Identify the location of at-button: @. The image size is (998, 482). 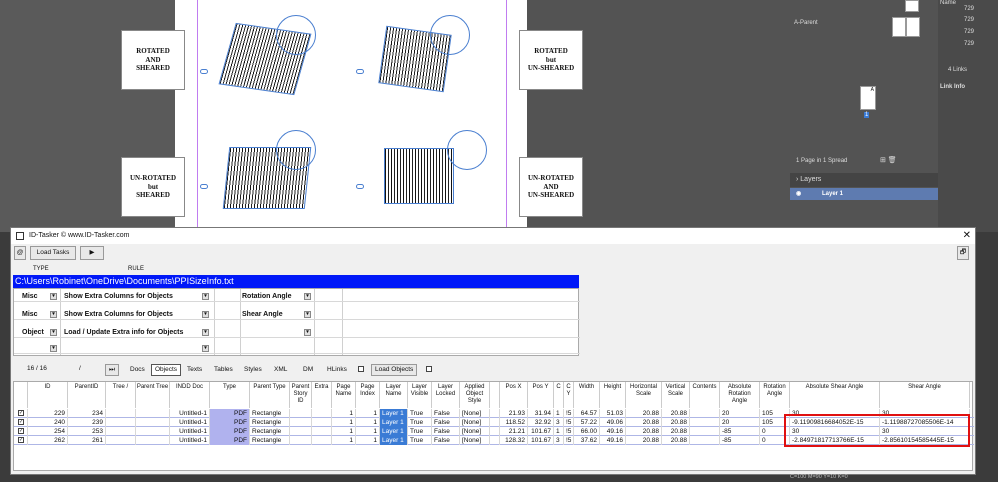
(20, 253).